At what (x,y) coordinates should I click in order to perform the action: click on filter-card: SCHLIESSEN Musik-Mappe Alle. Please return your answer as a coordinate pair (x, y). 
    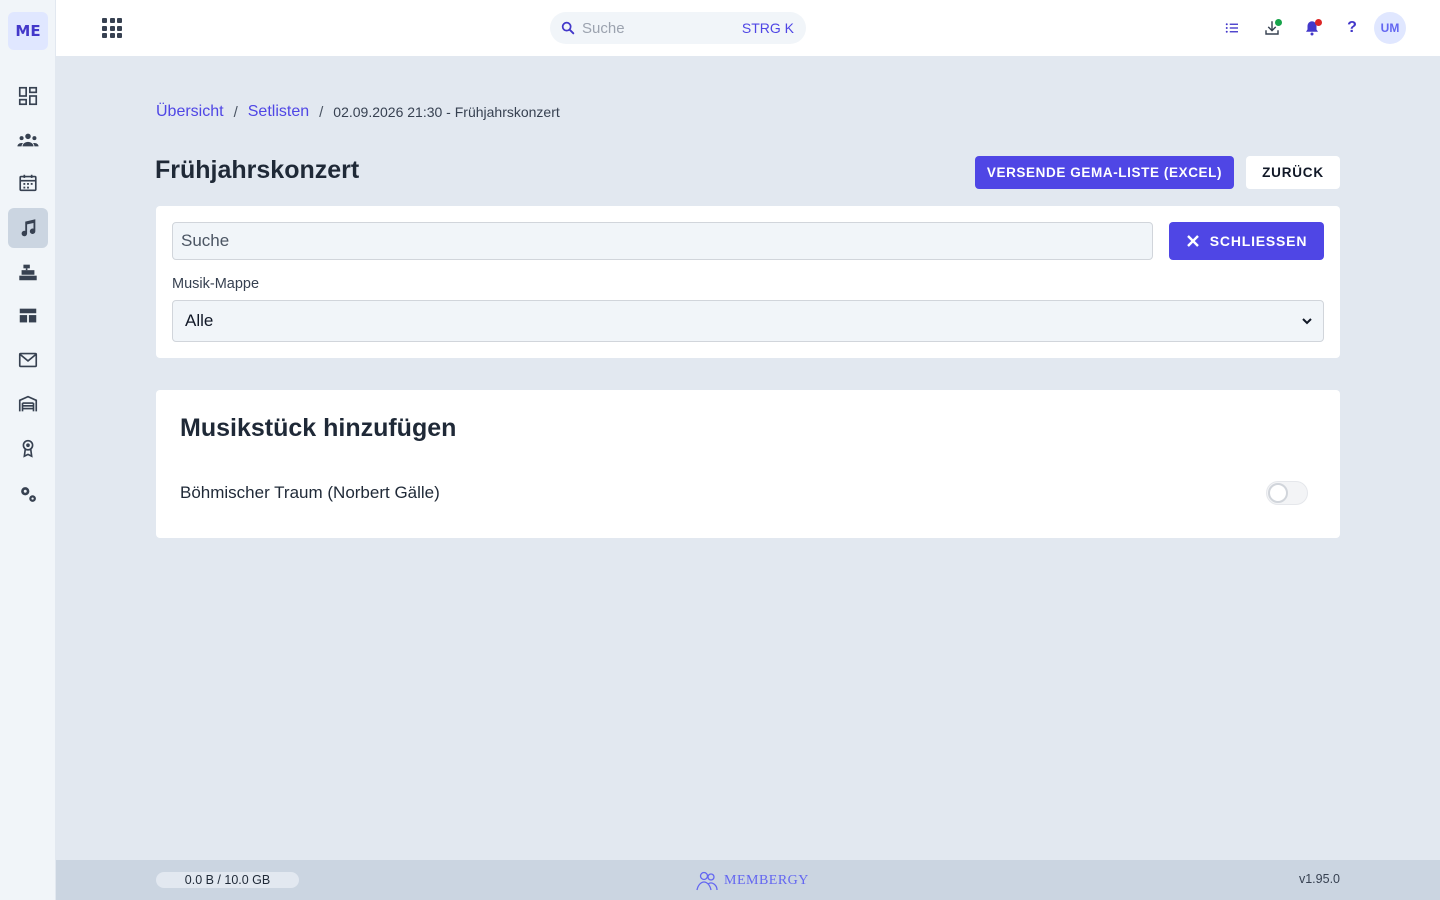
    Looking at the image, I should click on (748, 282).